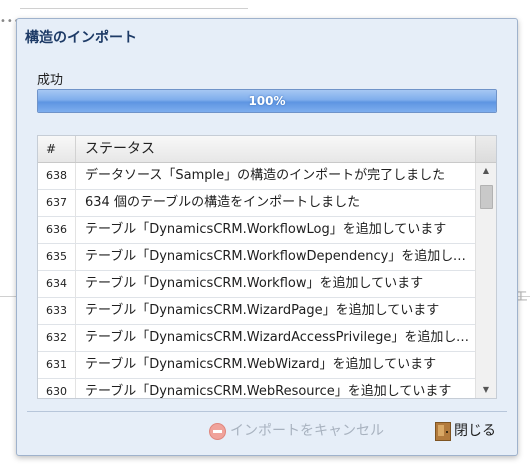  What do you see at coordinates (57, 176) in the screenshot?
I see `row-number: 638` at bounding box center [57, 176].